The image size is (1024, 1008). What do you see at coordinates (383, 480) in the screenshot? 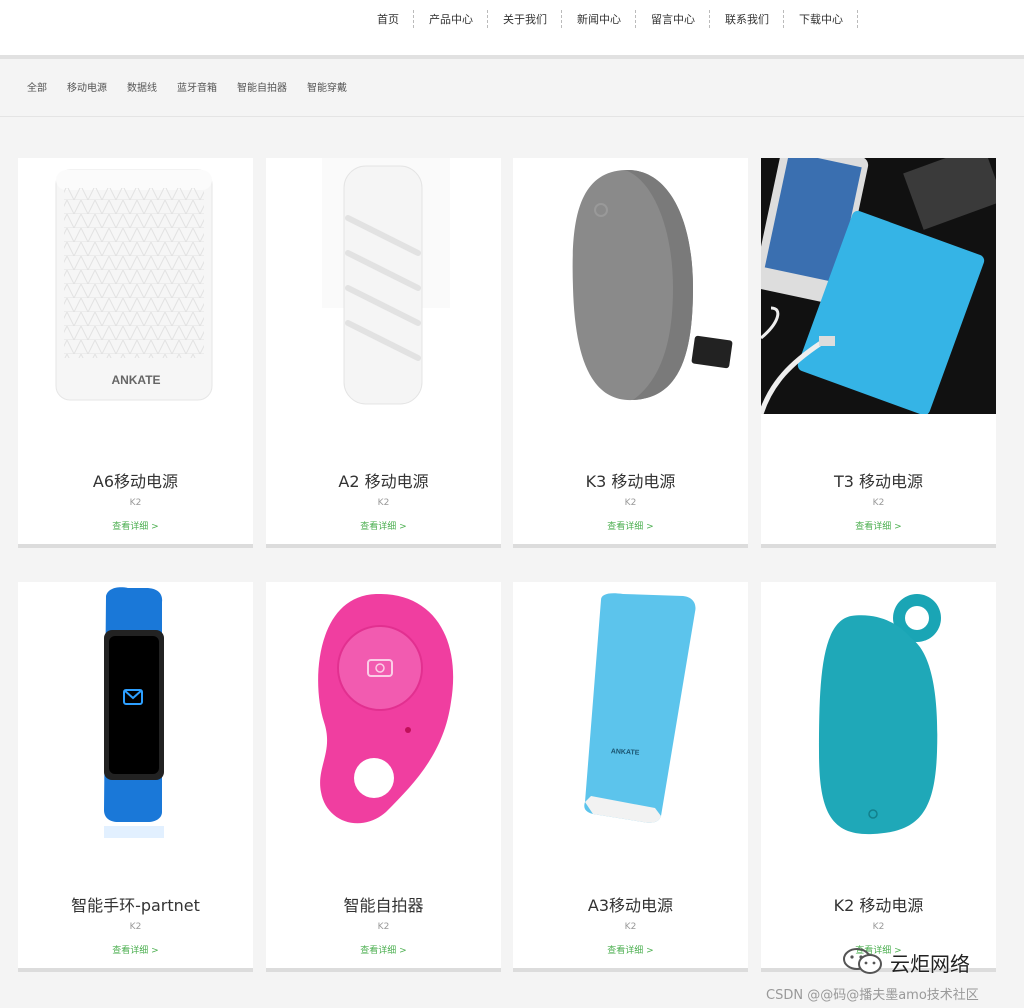
I see `product-title: A2 移动电源` at bounding box center [383, 480].